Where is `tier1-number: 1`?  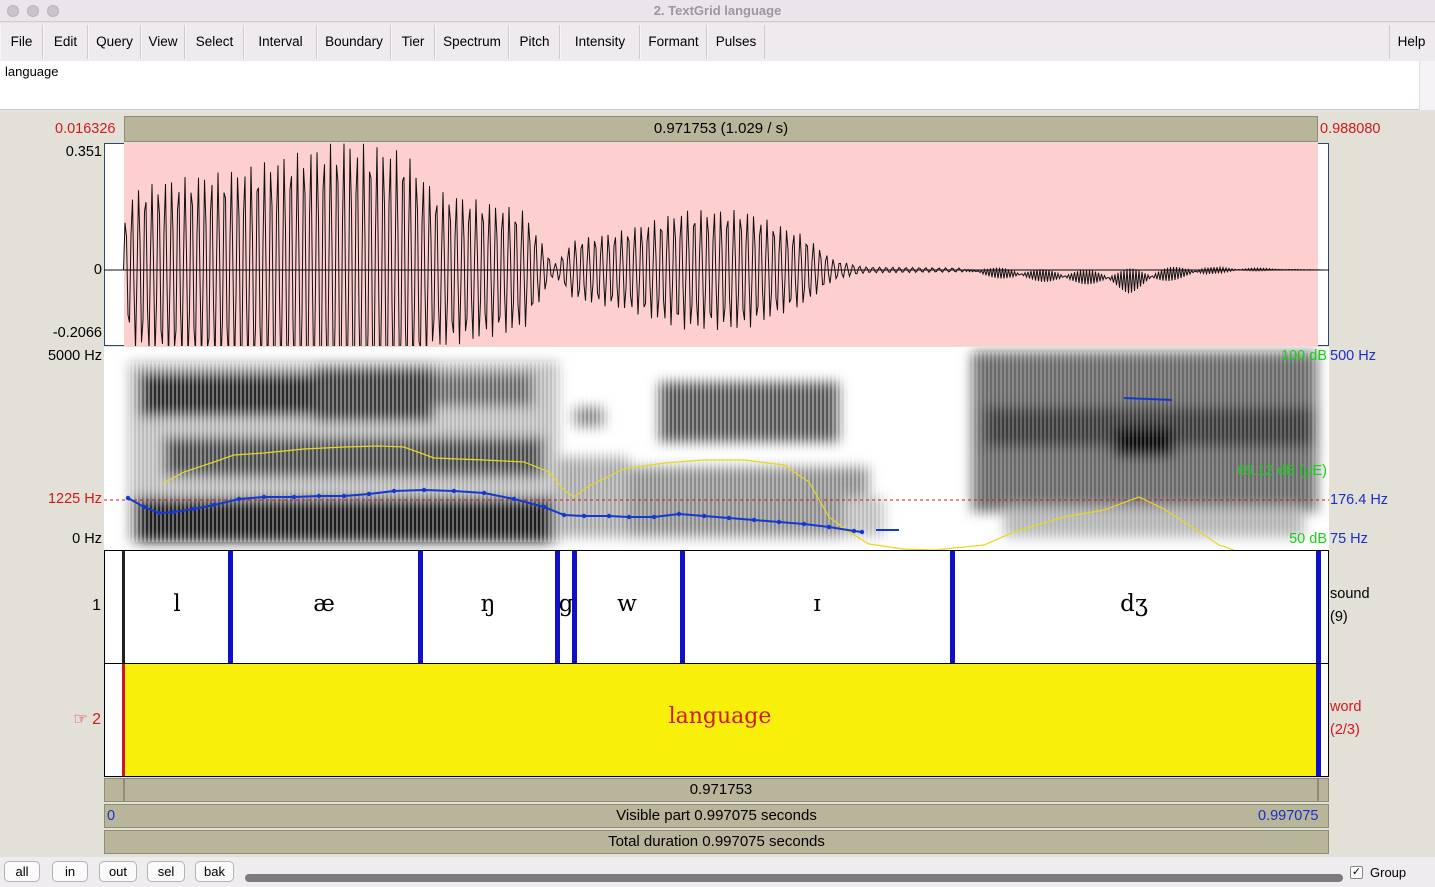
tier1-number: 1 is located at coordinates (96, 605).